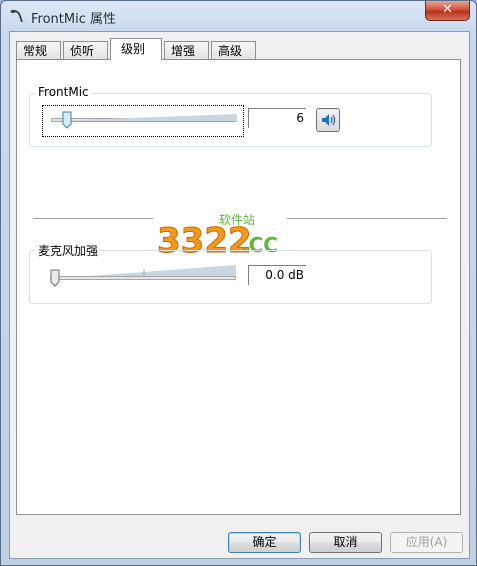  I want to click on mic-boost-slider, so click(143, 278).